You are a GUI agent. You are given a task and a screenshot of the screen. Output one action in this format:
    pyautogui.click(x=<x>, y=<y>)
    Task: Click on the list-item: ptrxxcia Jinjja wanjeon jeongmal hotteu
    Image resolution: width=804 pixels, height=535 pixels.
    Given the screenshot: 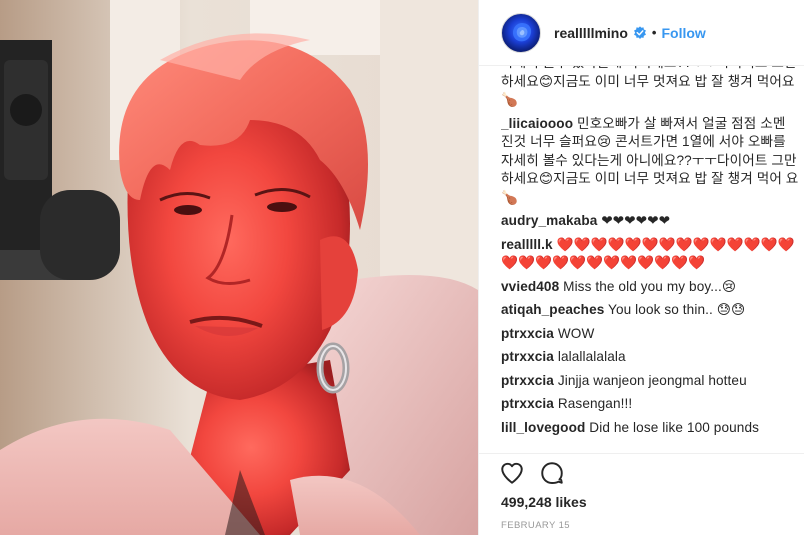 What is the action you would take?
    pyautogui.click(x=650, y=381)
    